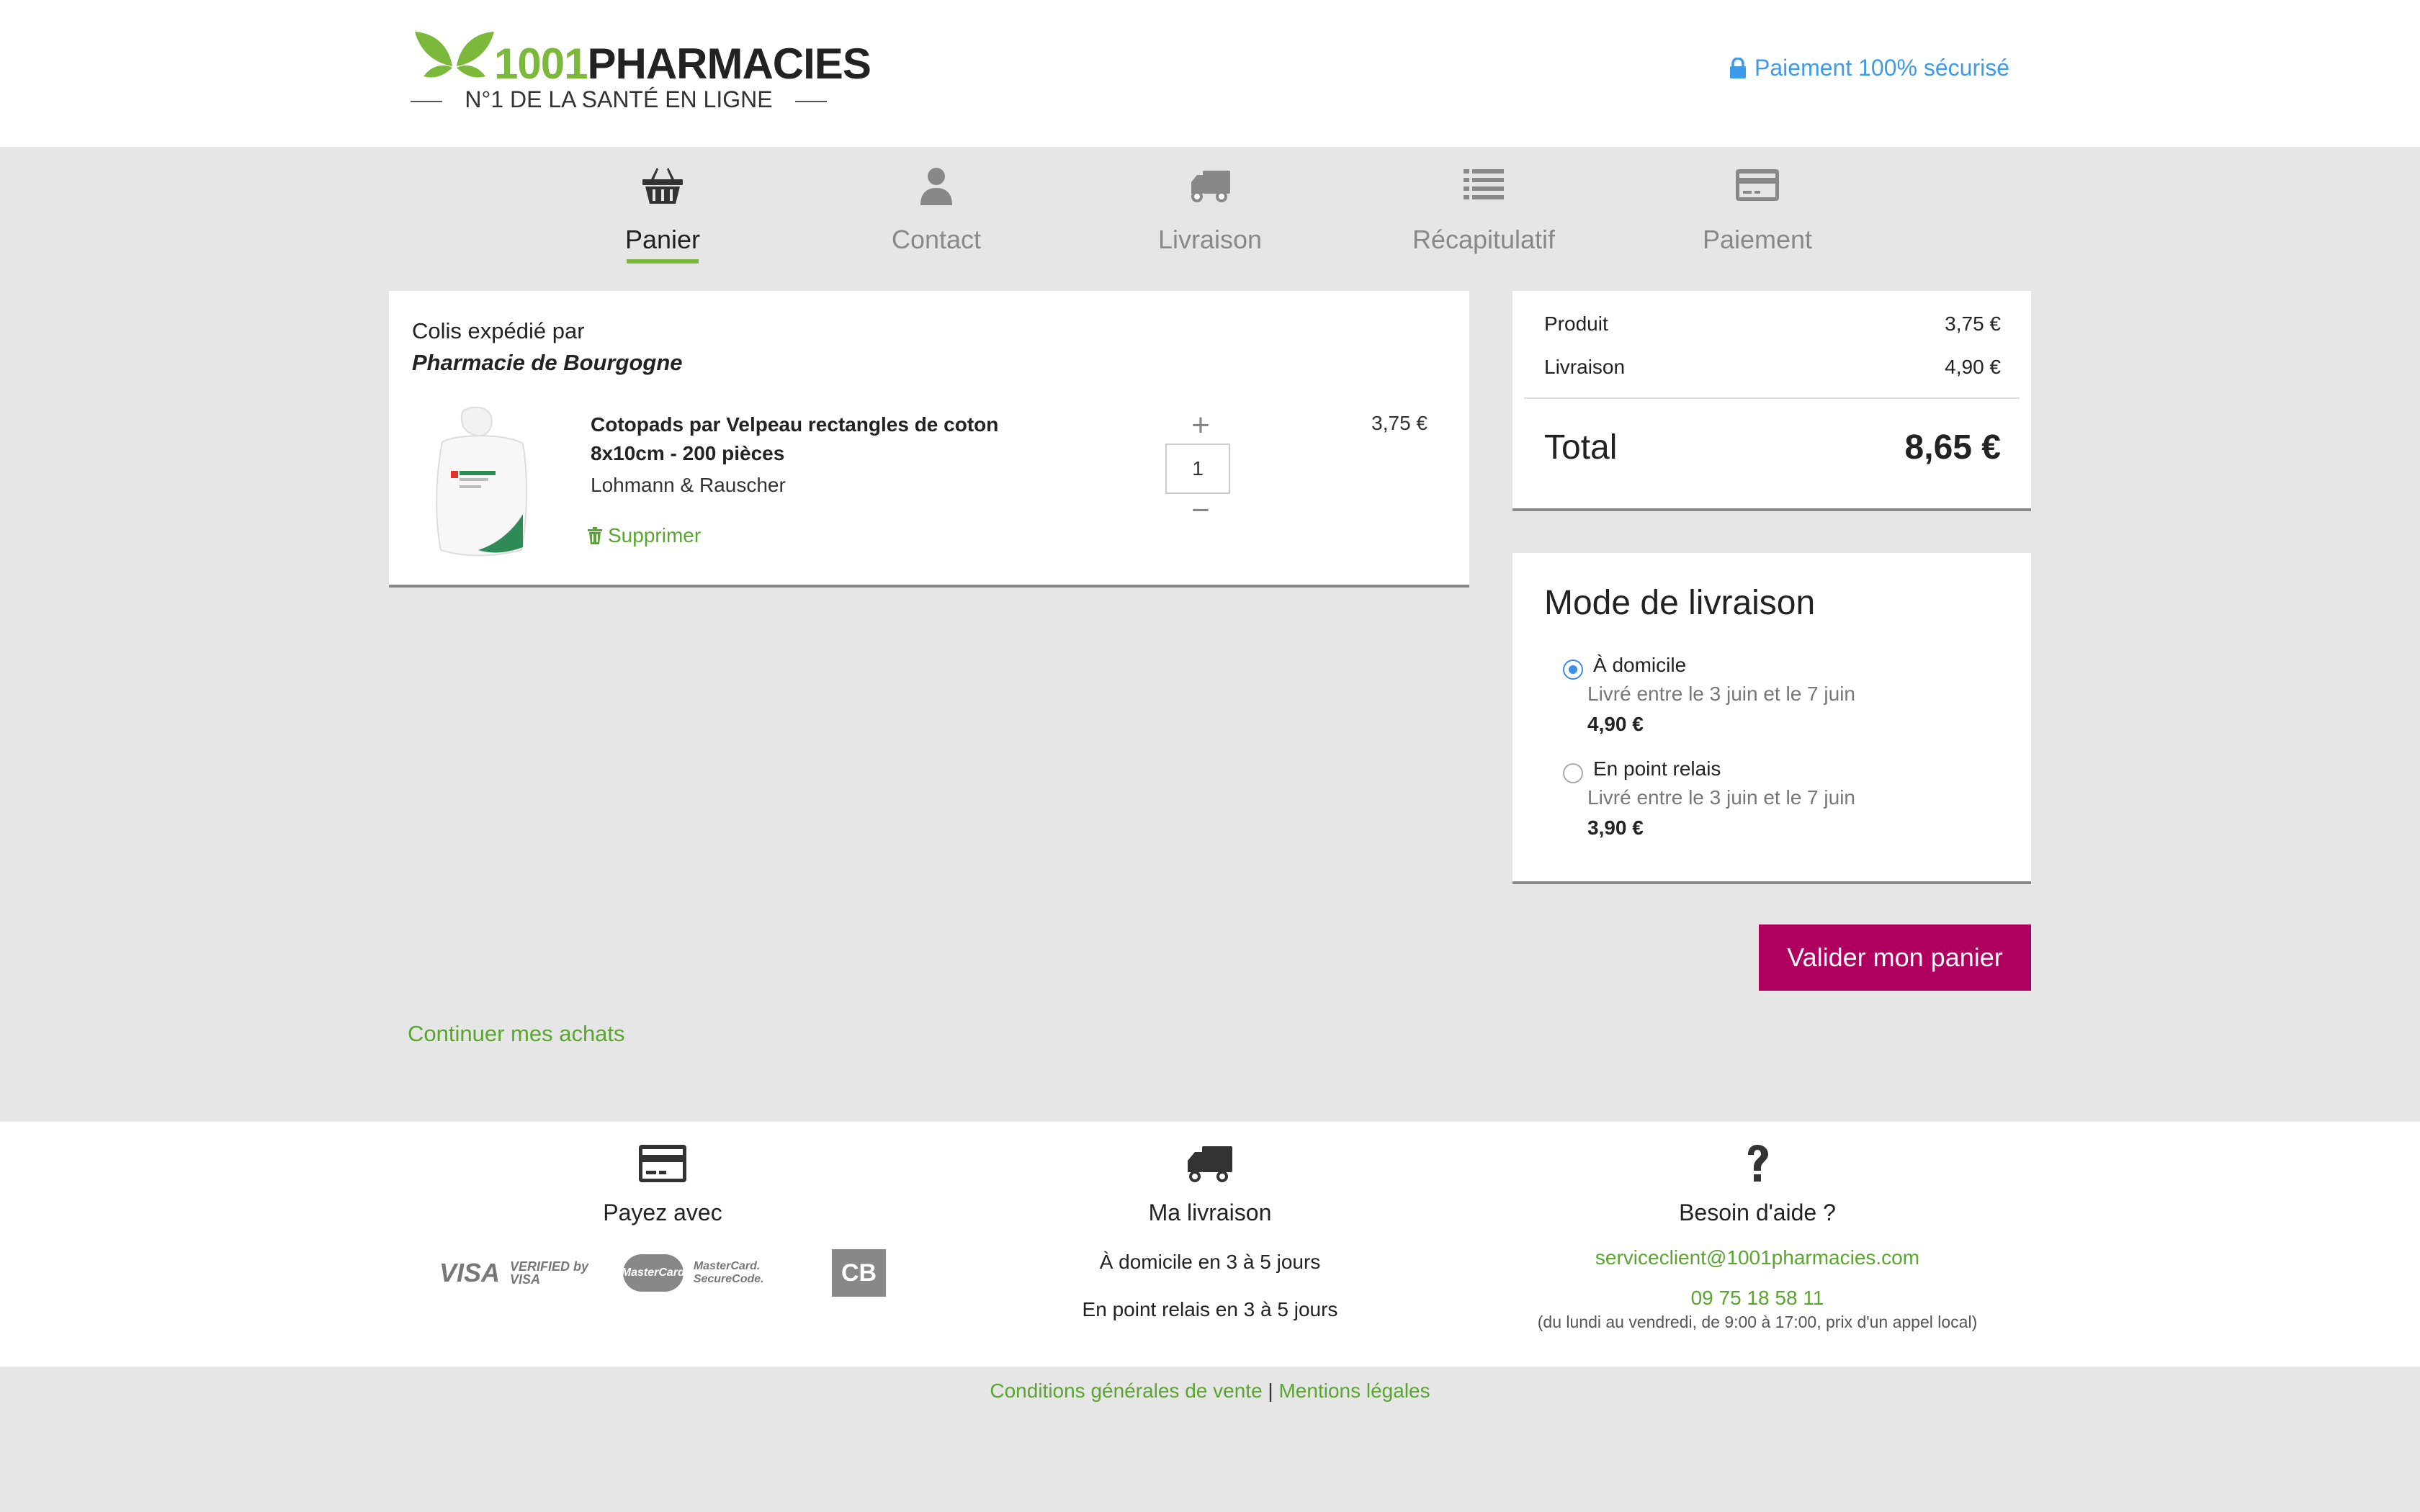 Image resolution: width=2420 pixels, height=1512 pixels. Describe the element at coordinates (482, 482) in the screenshot. I see `product-image` at that location.